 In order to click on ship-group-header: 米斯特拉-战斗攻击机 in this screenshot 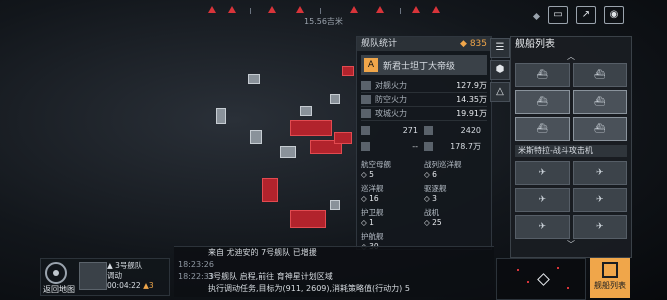, I will do `click(571, 151)`.